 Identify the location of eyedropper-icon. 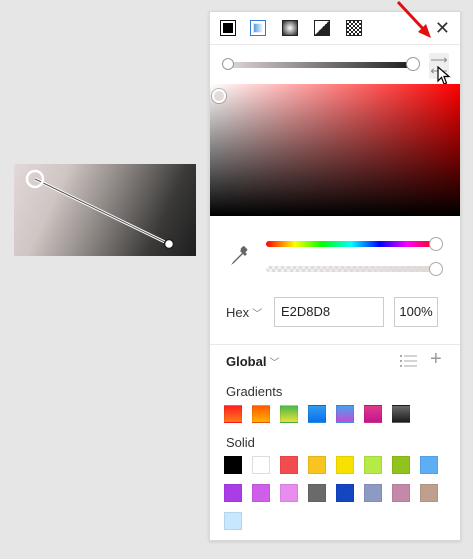
(239, 257).